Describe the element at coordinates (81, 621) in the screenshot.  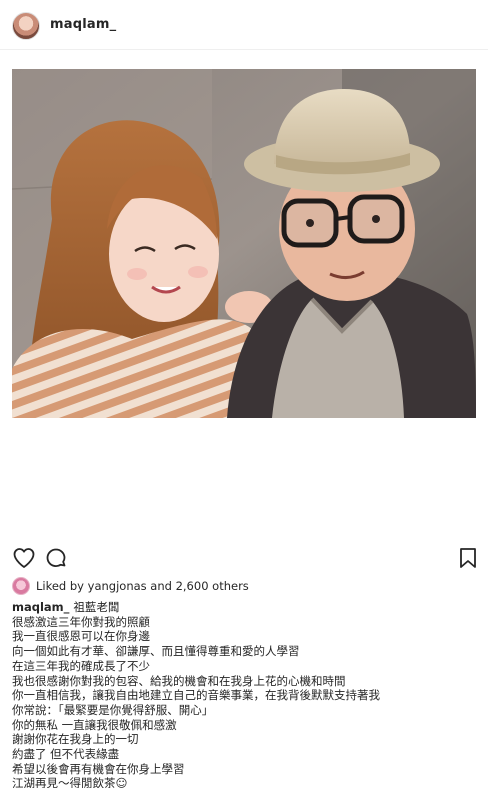
I see `caption-line: 很感激這三年你對我的照顧` at that location.